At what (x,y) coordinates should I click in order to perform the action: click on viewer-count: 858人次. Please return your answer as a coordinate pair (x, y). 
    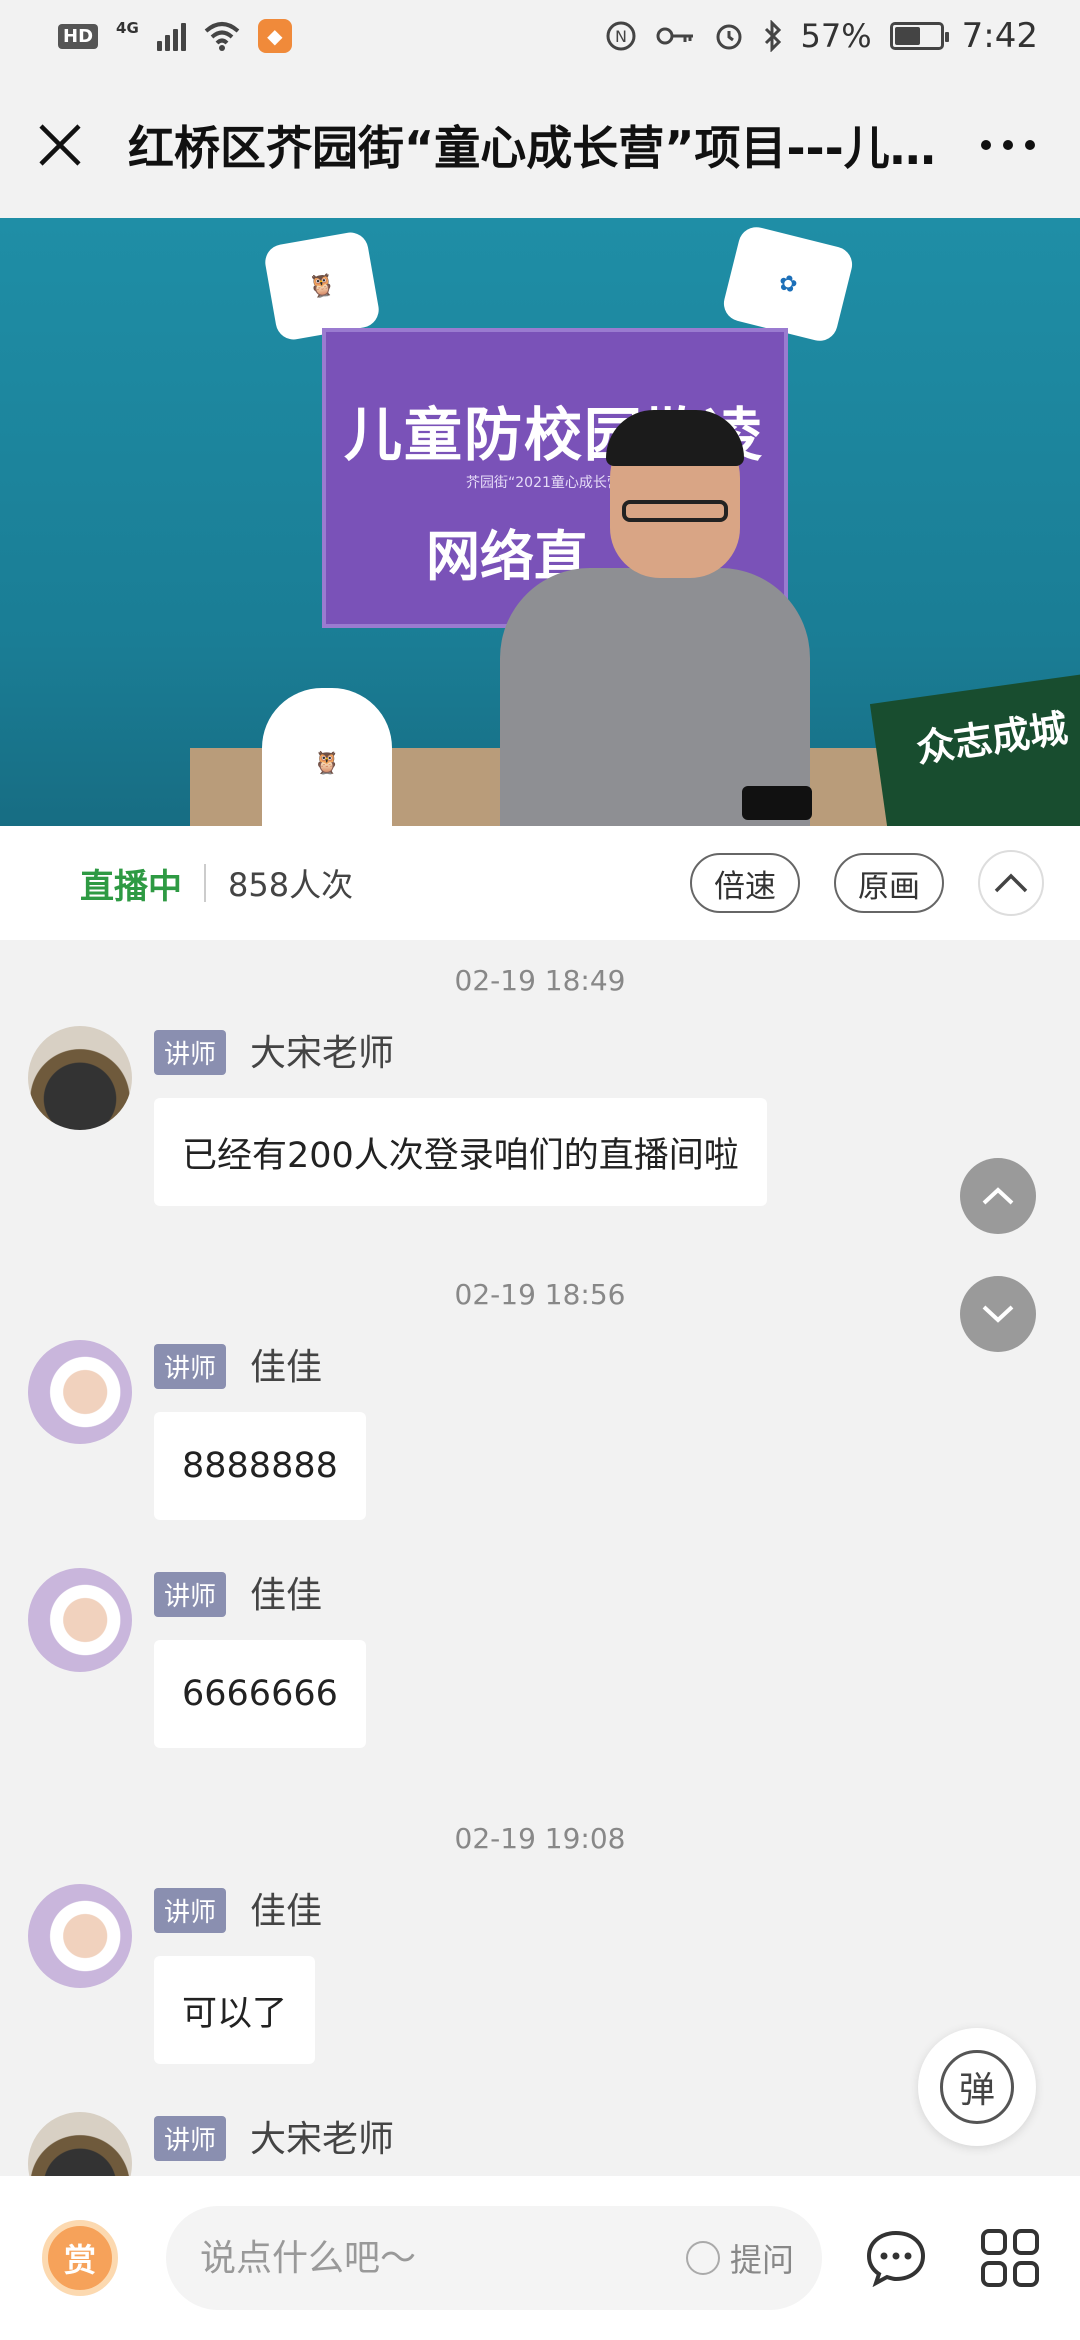
    Looking at the image, I should click on (291, 885).